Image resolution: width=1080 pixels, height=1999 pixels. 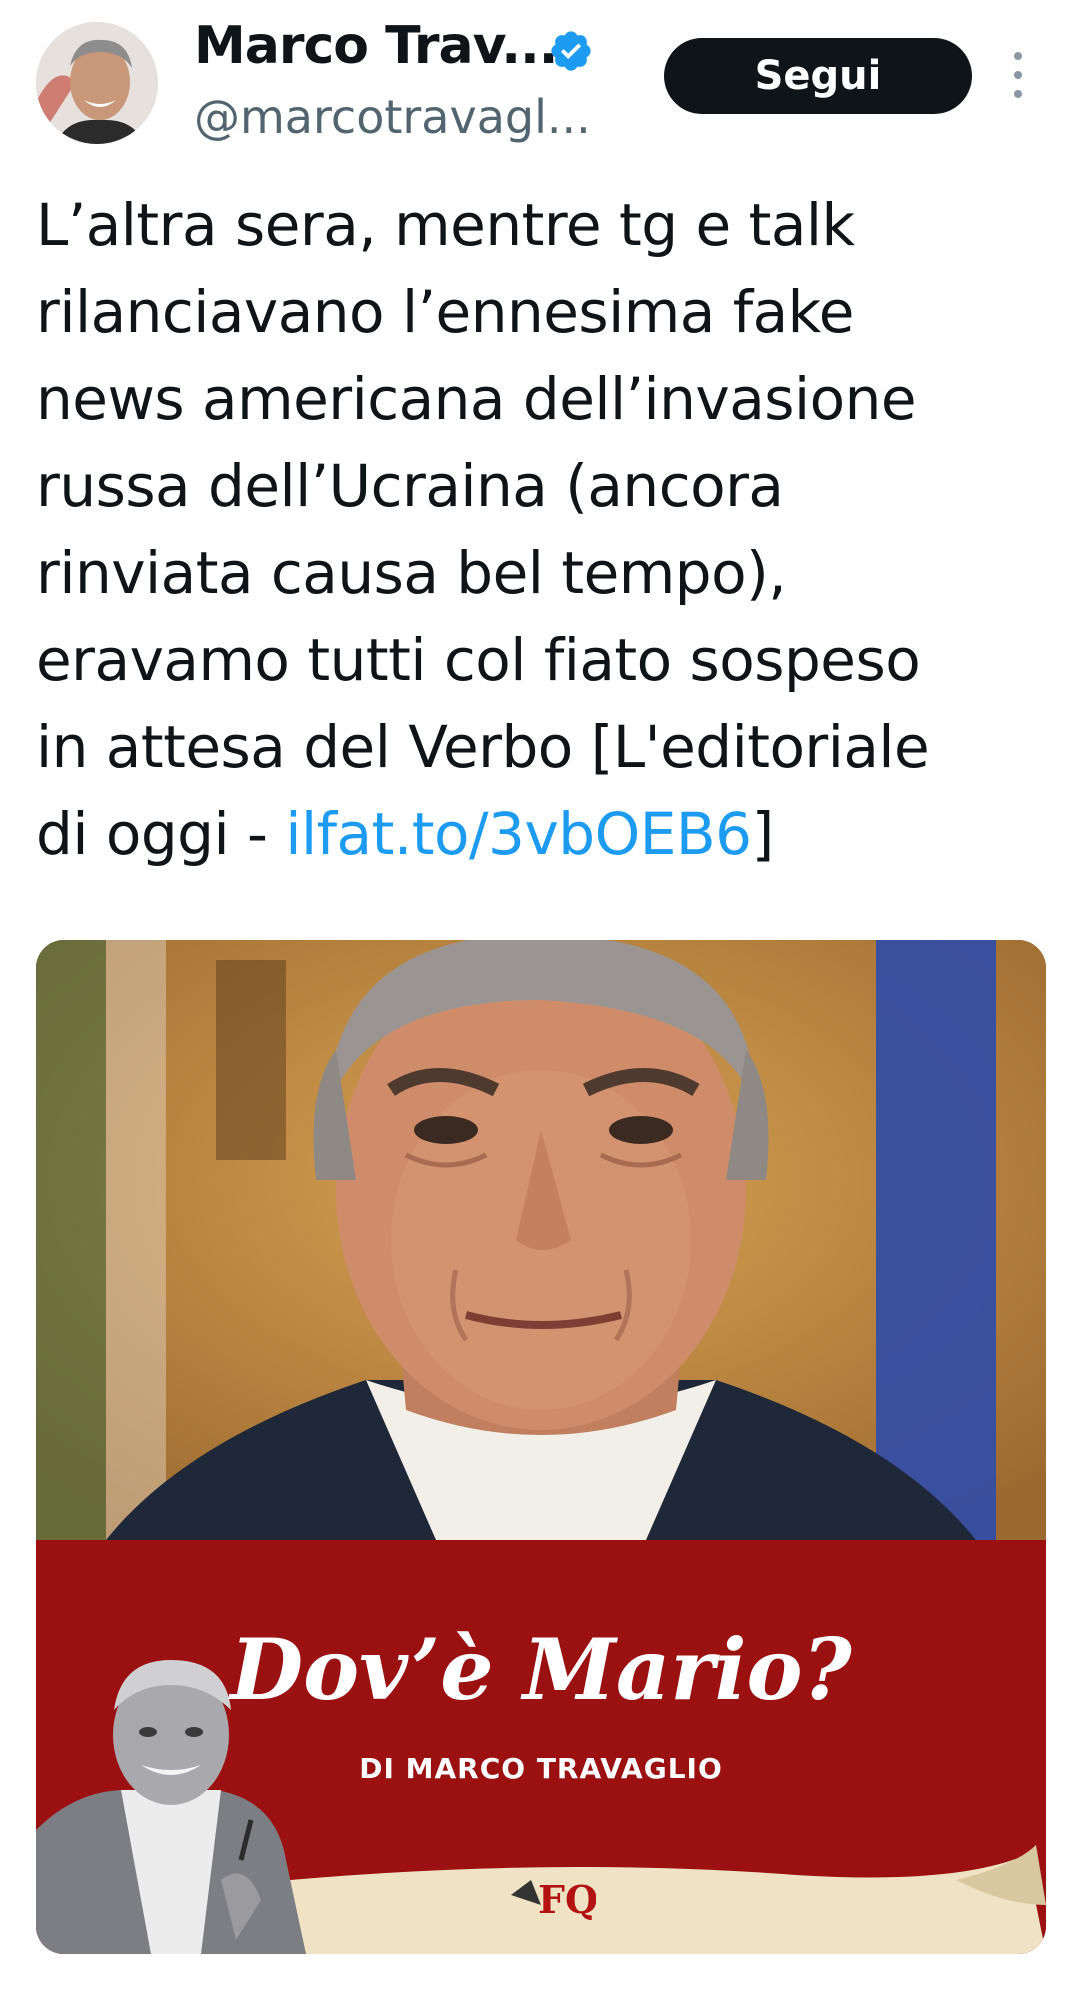 What do you see at coordinates (1018, 75) in the screenshot?
I see `more-options-icon` at bounding box center [1018, 75].